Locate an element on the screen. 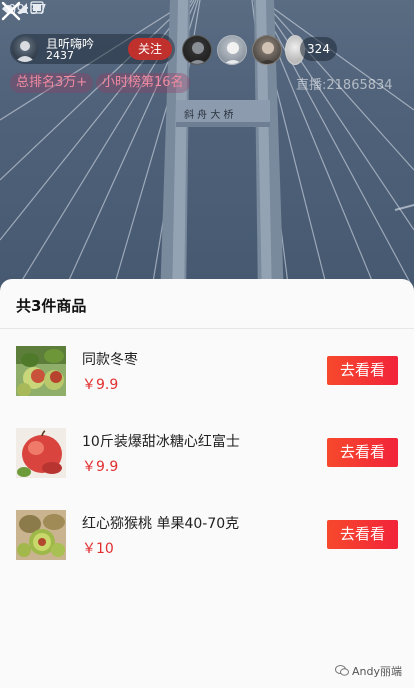 This screenshot has height=688, width=414. product-image-kiwi is located at coordinates (41, 535).